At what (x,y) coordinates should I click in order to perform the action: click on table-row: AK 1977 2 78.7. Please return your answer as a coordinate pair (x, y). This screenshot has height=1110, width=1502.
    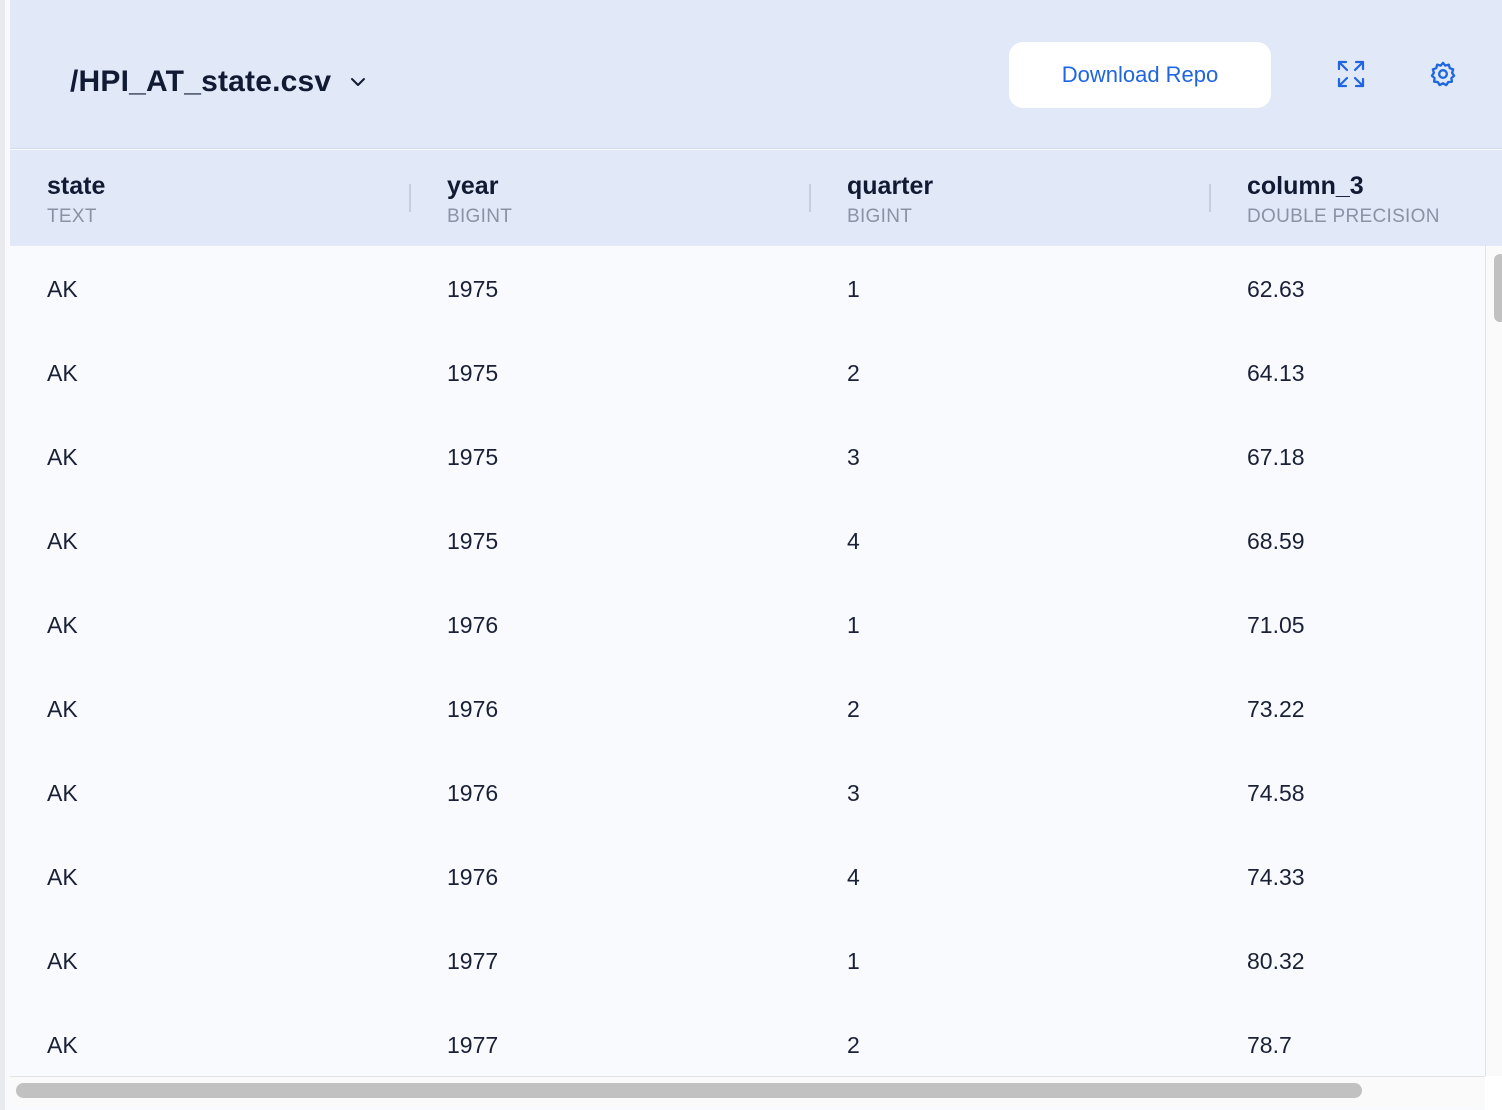
    Looking at the image, I should click on (747, 1039).